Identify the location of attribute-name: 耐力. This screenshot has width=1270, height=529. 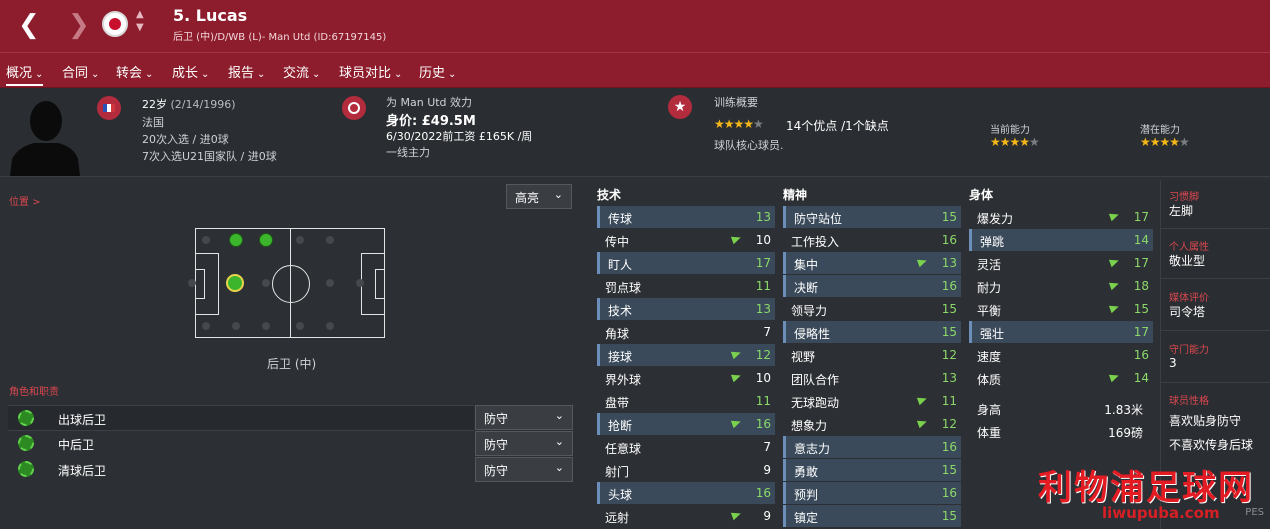
(989, 288).